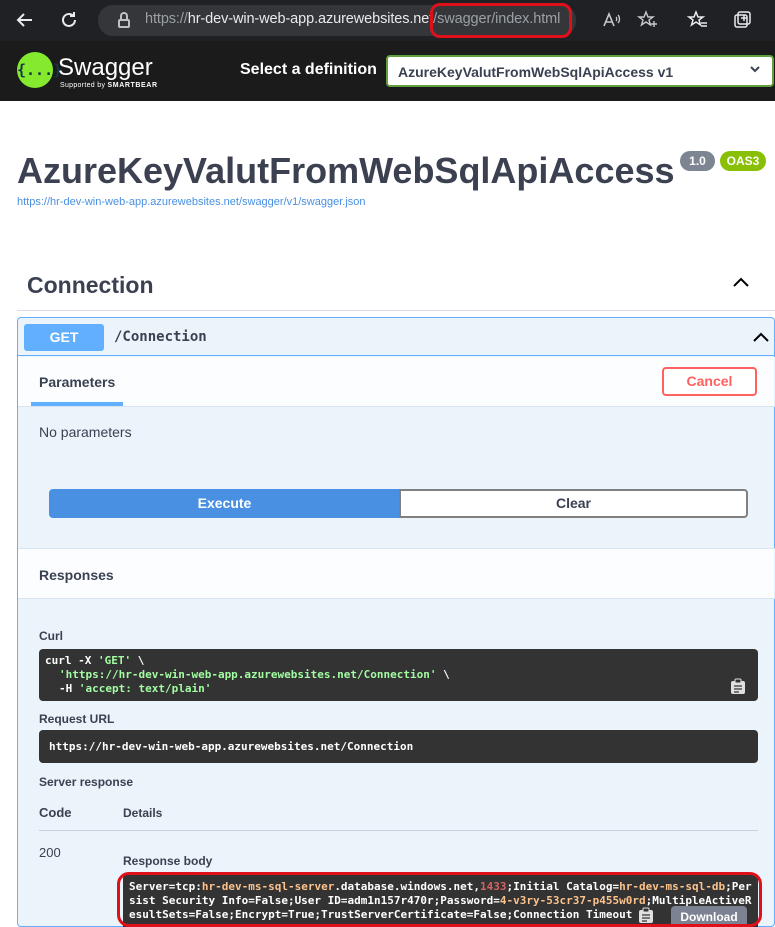 This screenshot has height=927, width=775. What do you see at coordinates (611, 20) in the screenshot?
I see `read-aloud-icon` at bounding box center [611, 20].